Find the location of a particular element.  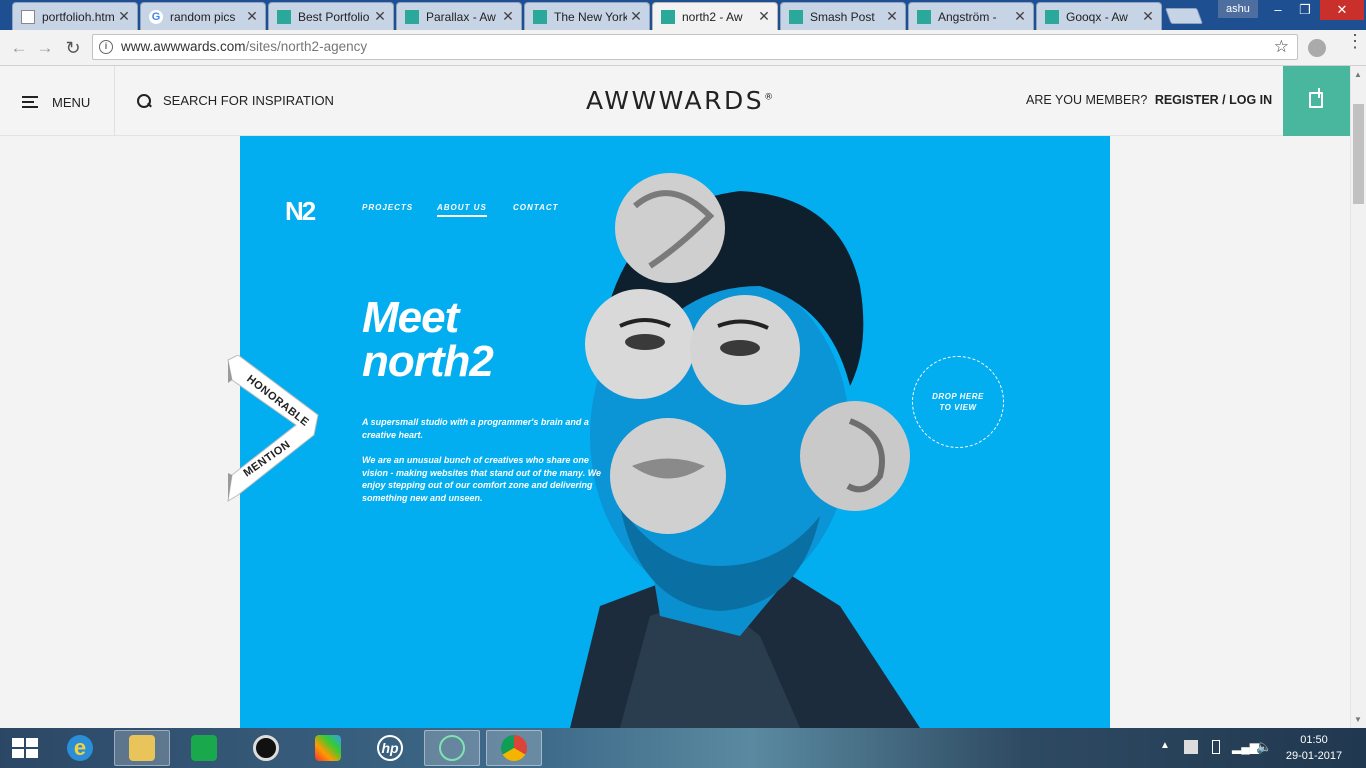

preview-title: Meet north2 is located at coordinates (428, 339).